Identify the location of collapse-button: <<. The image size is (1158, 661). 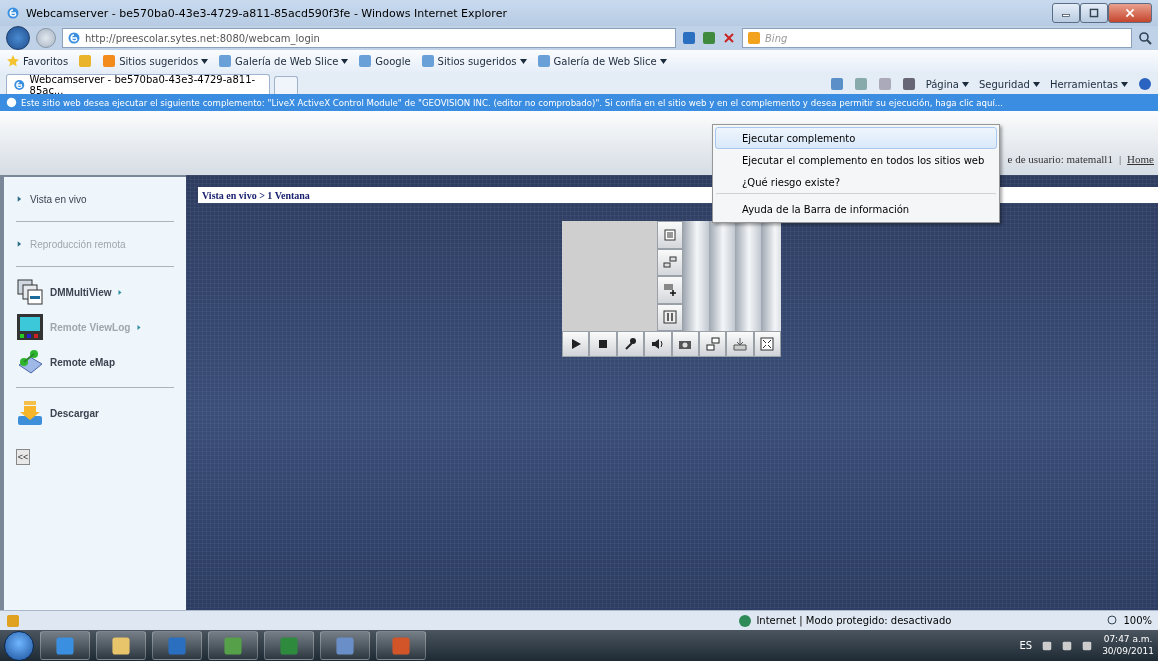
(23, 457).